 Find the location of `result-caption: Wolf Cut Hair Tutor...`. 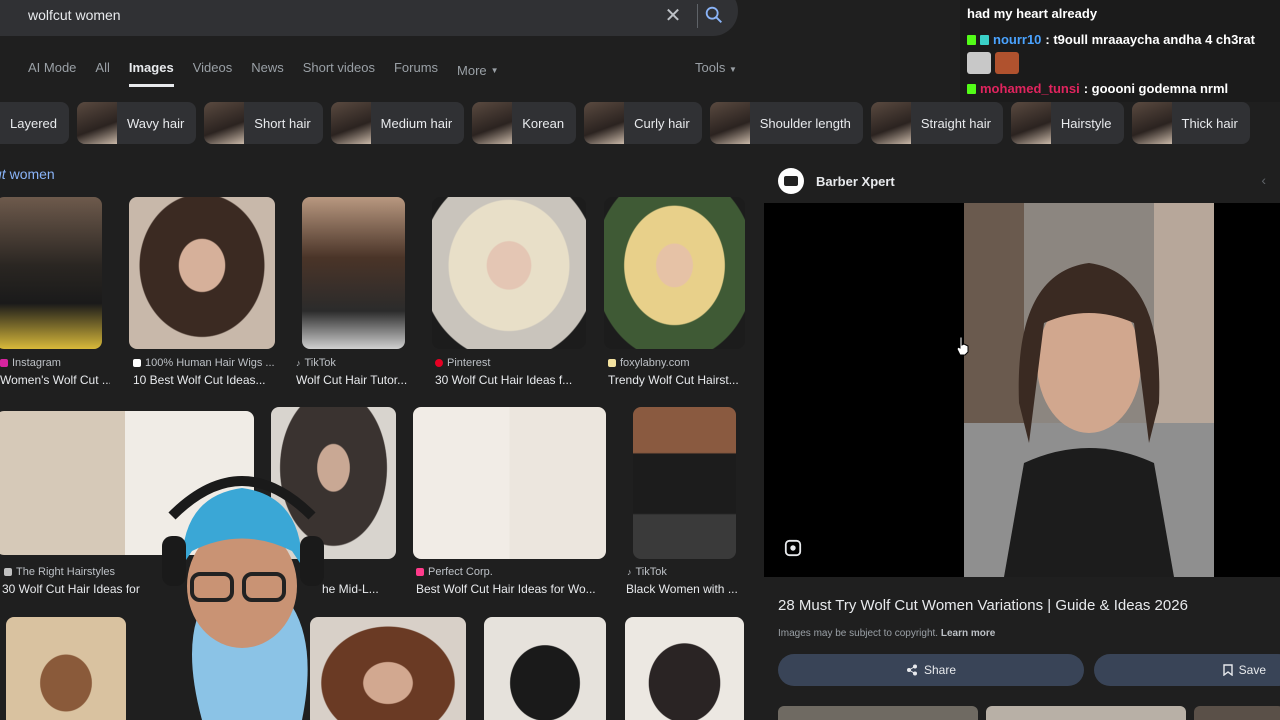

result-caption: Wolf Cut Hair Tutor... is located at coordinates (356, 380).